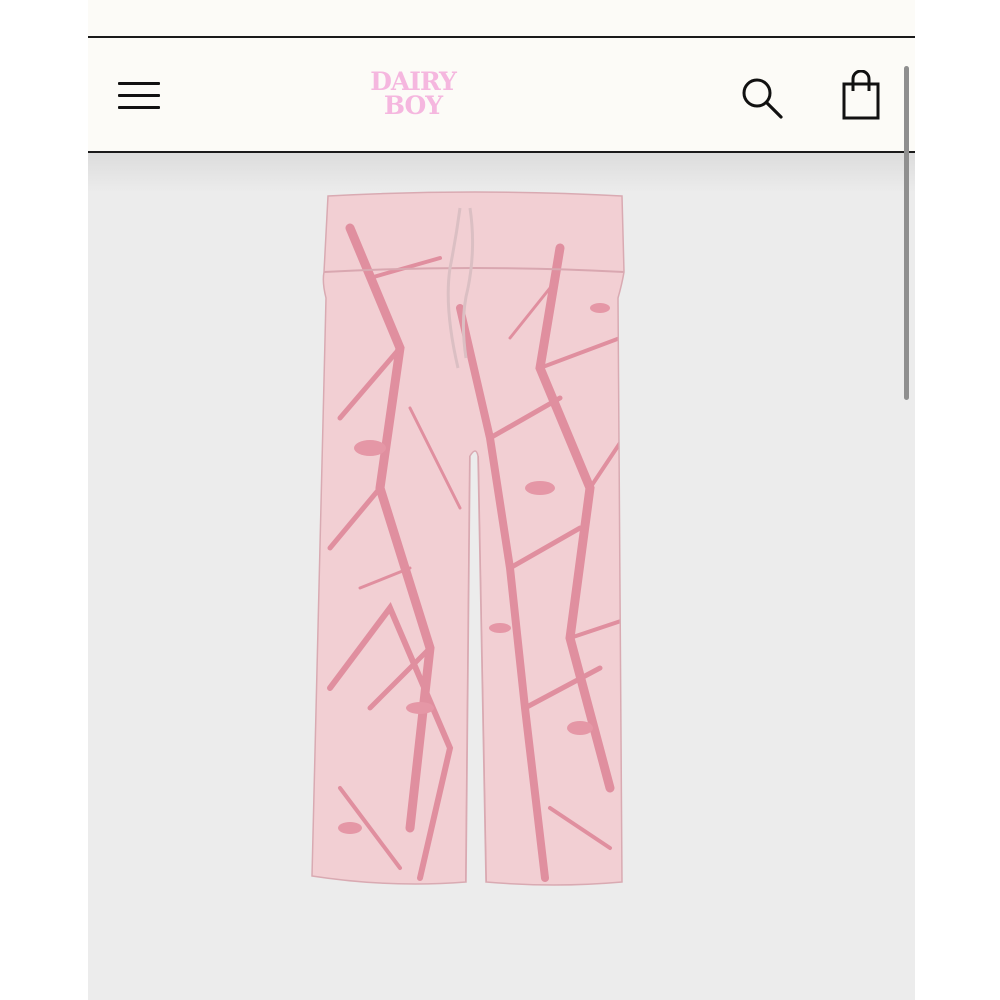  I want to click on menu-button, so click(139, 95).